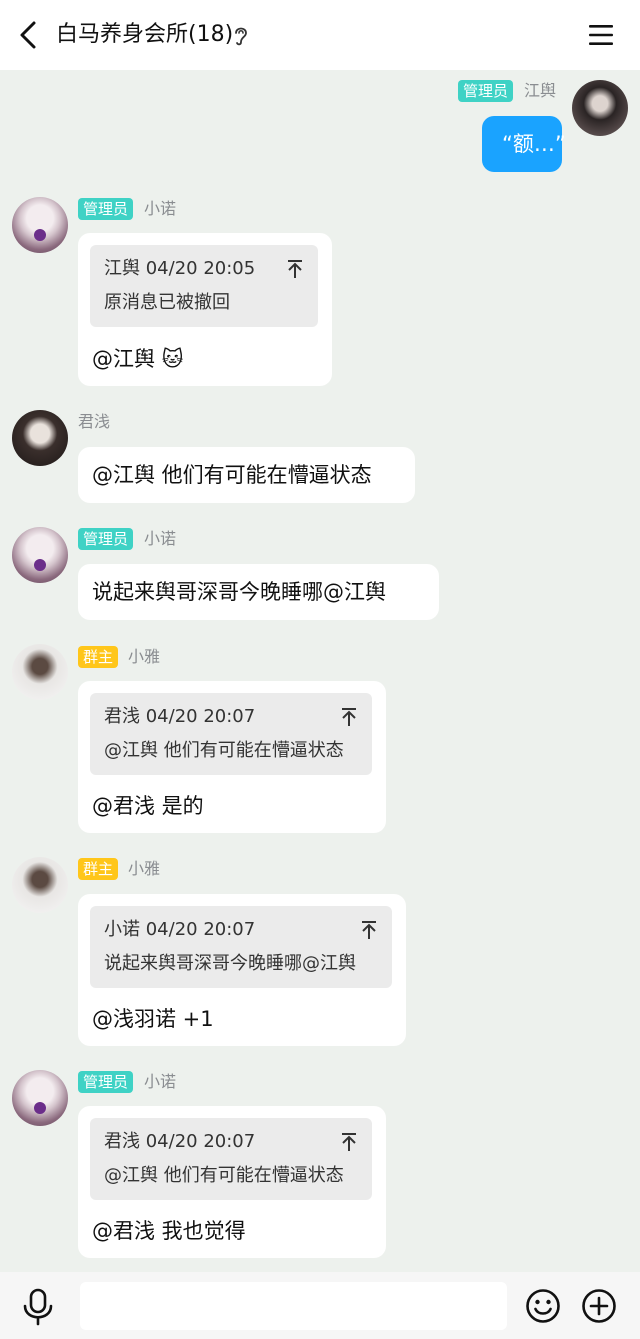 The height and width of the screenshot is (1339, 640). I want to click on quoted-message: 小诺 04/20 20:07 说起来舆哥深哥今晚睡哪@江舆, so click(241, 947).